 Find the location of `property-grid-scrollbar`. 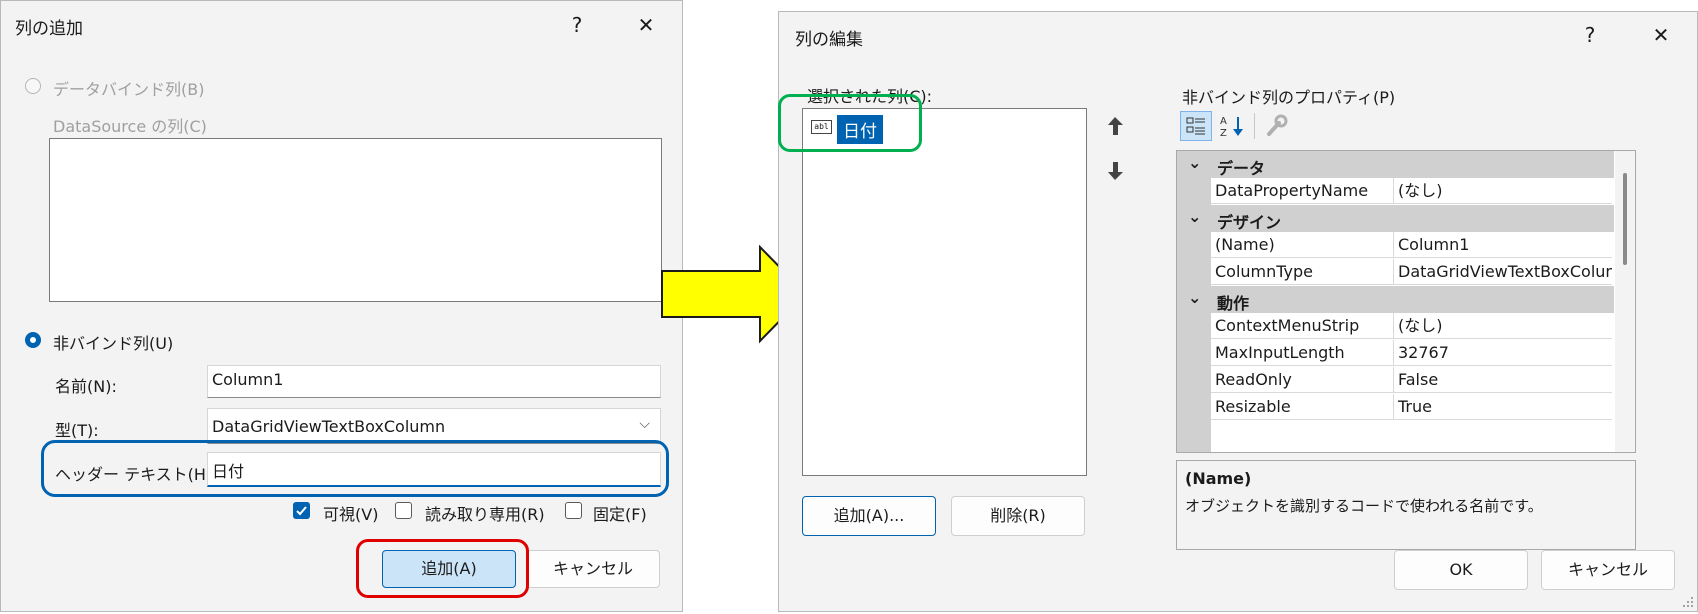

property-grid-scrollbar is located at coordinates (1625, 301).